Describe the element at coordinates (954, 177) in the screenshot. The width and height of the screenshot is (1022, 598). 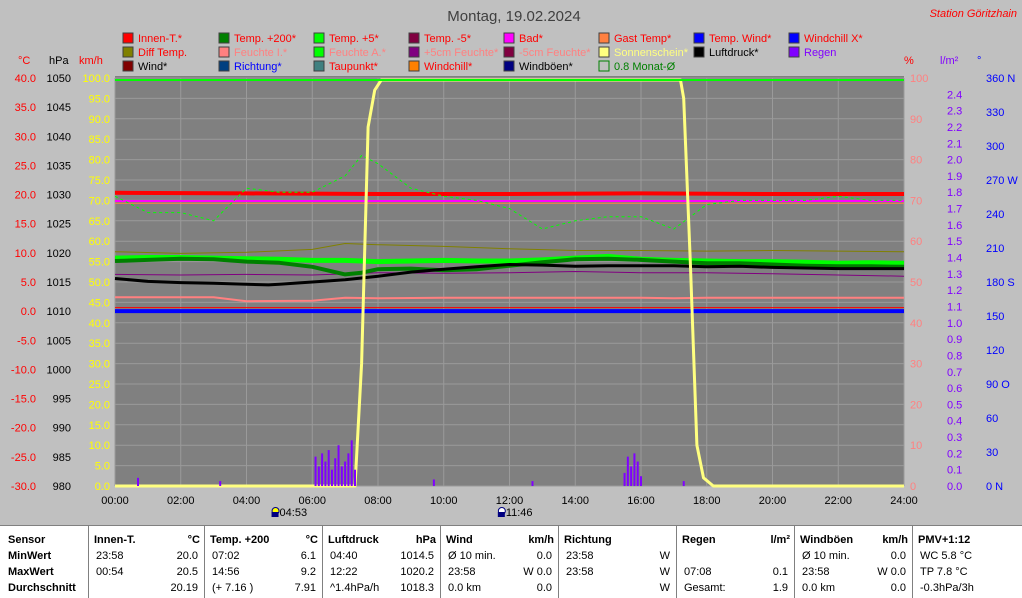
I see `y-tick-rain_lm2: 1.9` at that location.